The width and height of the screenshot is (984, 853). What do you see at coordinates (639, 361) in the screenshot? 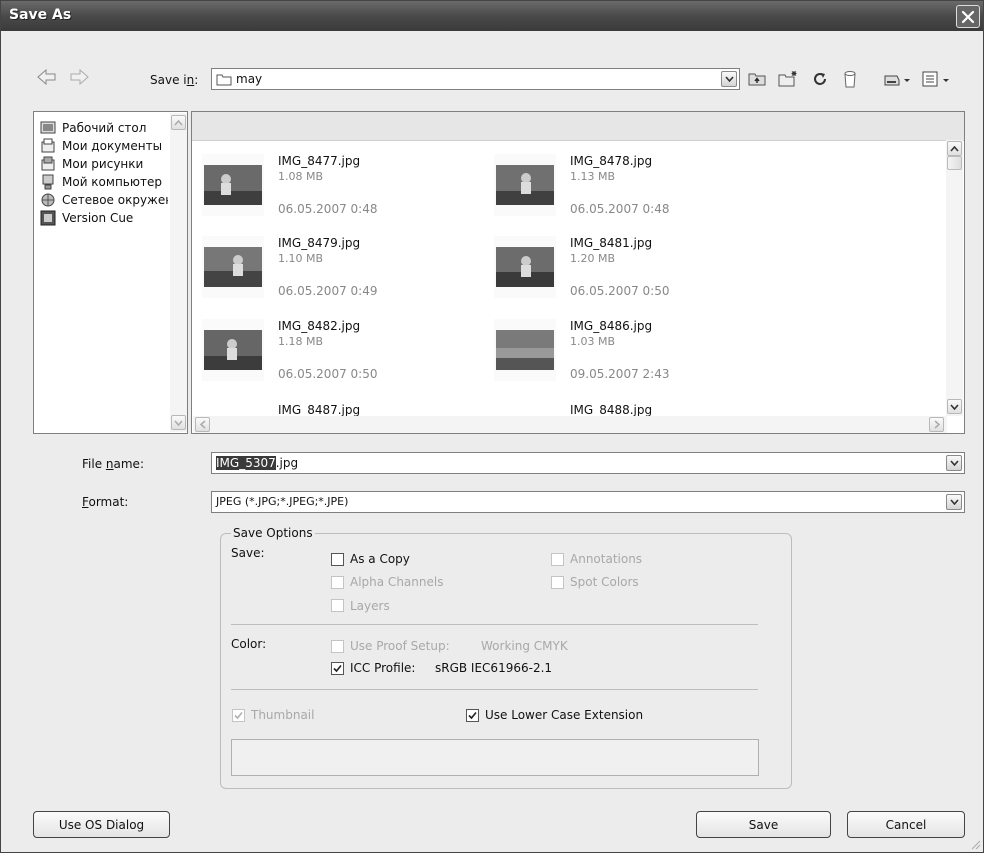
I see `file-item: IMG_8486.jpg 1.03 MB 09.05.2007 2:43` at bounding box center [639, 361].